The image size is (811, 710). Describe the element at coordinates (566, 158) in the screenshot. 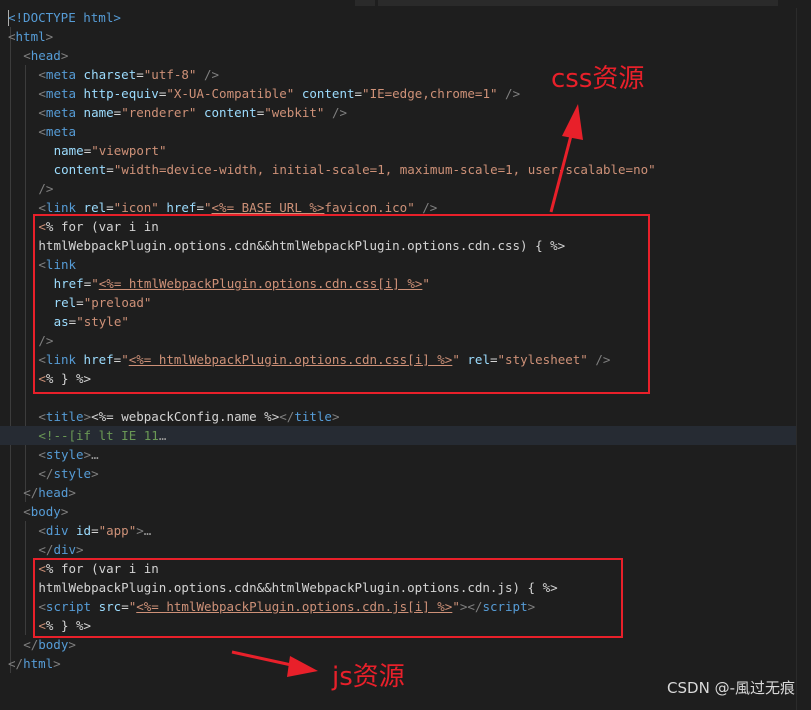

I see `css-arrow-icon` at that location.